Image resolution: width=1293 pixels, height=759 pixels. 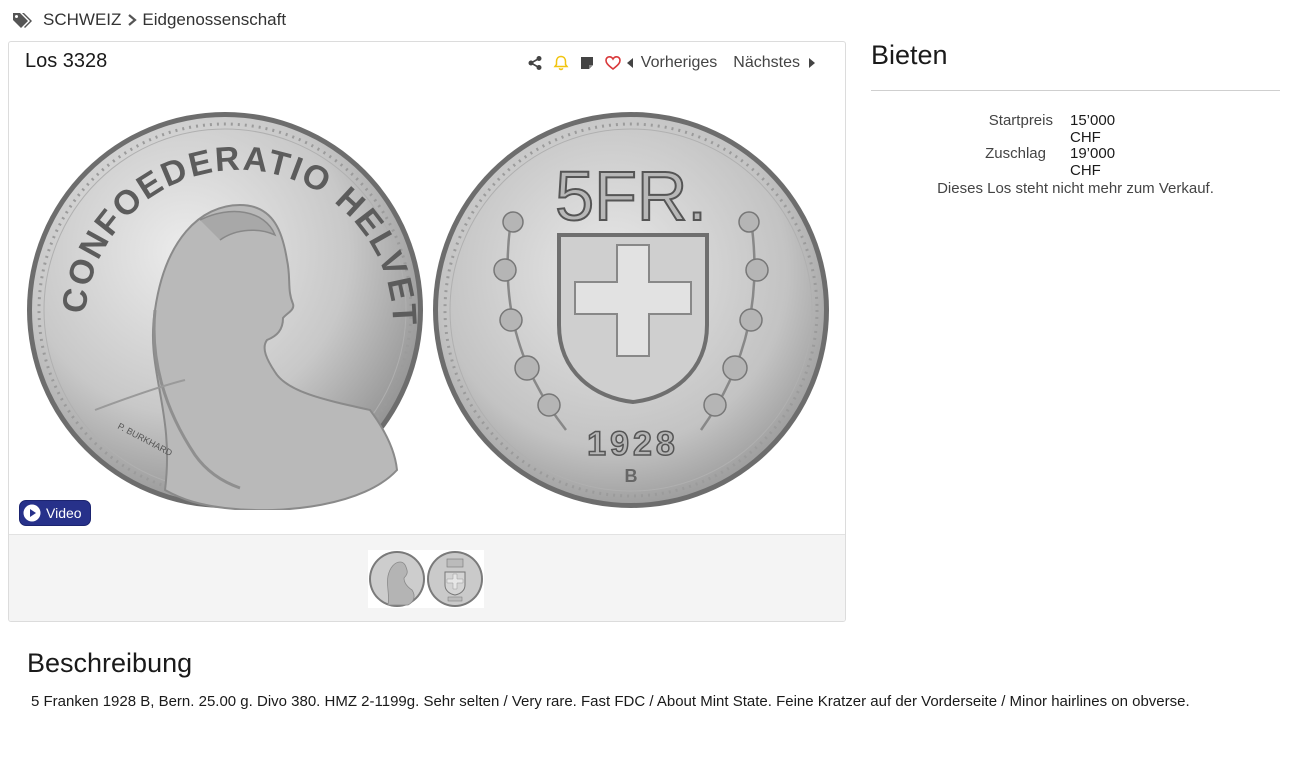 I want to click on note-icon, so click(x=587, y=63).